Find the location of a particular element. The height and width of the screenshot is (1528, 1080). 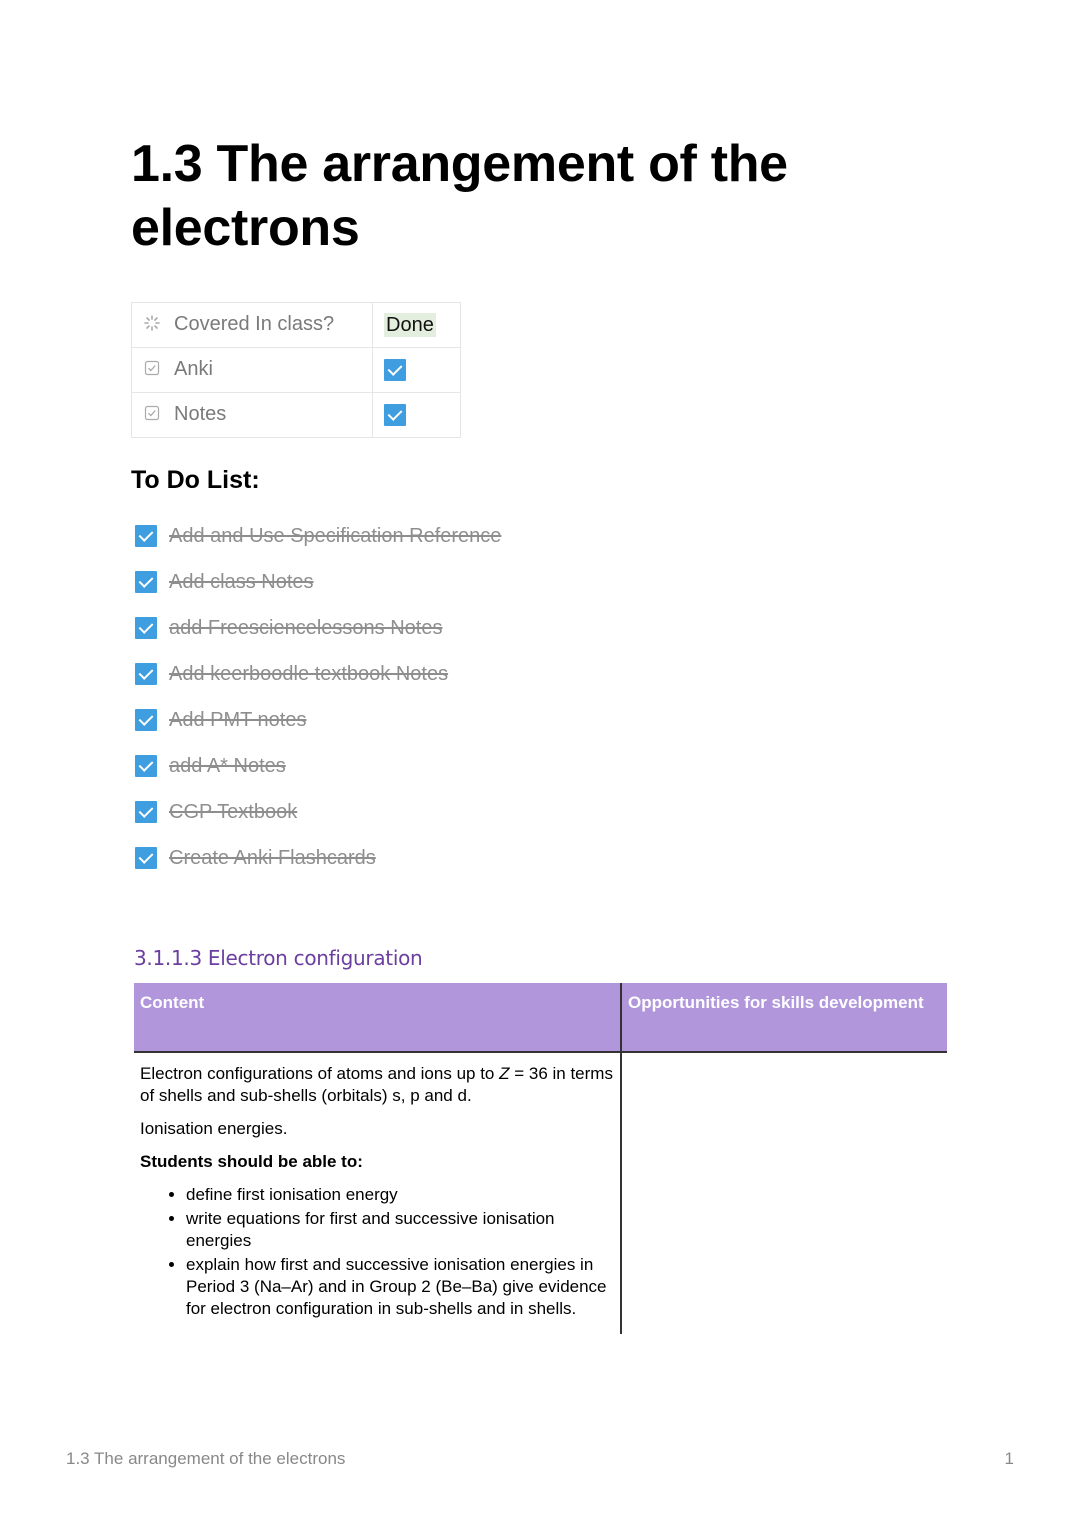

status-value: Done is located at coordinates (416, 325).